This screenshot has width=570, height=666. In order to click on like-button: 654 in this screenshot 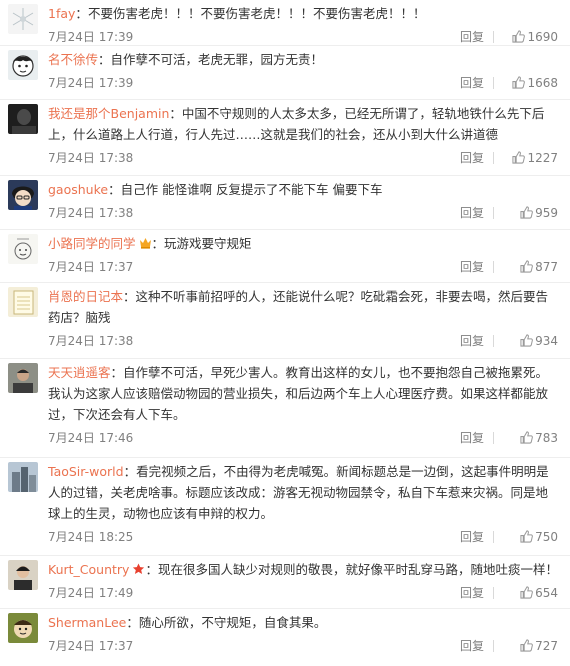, I will do `click(529, 593)`.